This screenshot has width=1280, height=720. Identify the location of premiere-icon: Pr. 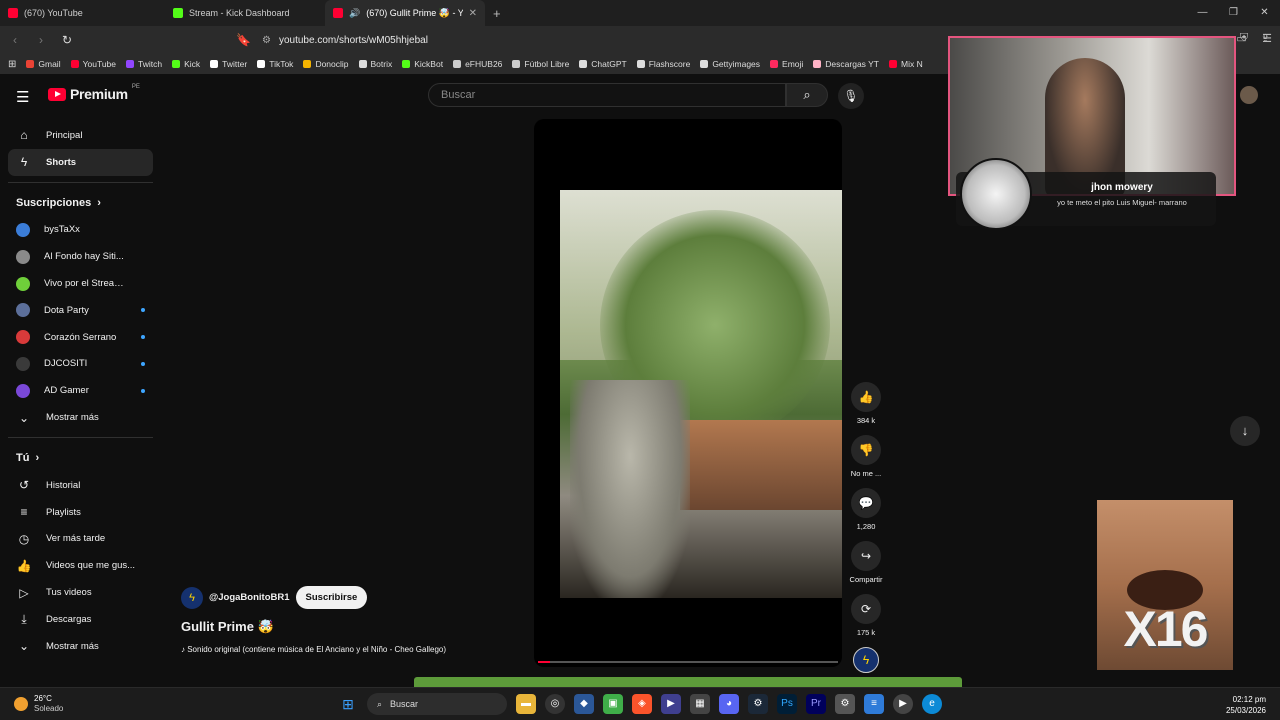
(816, 704).